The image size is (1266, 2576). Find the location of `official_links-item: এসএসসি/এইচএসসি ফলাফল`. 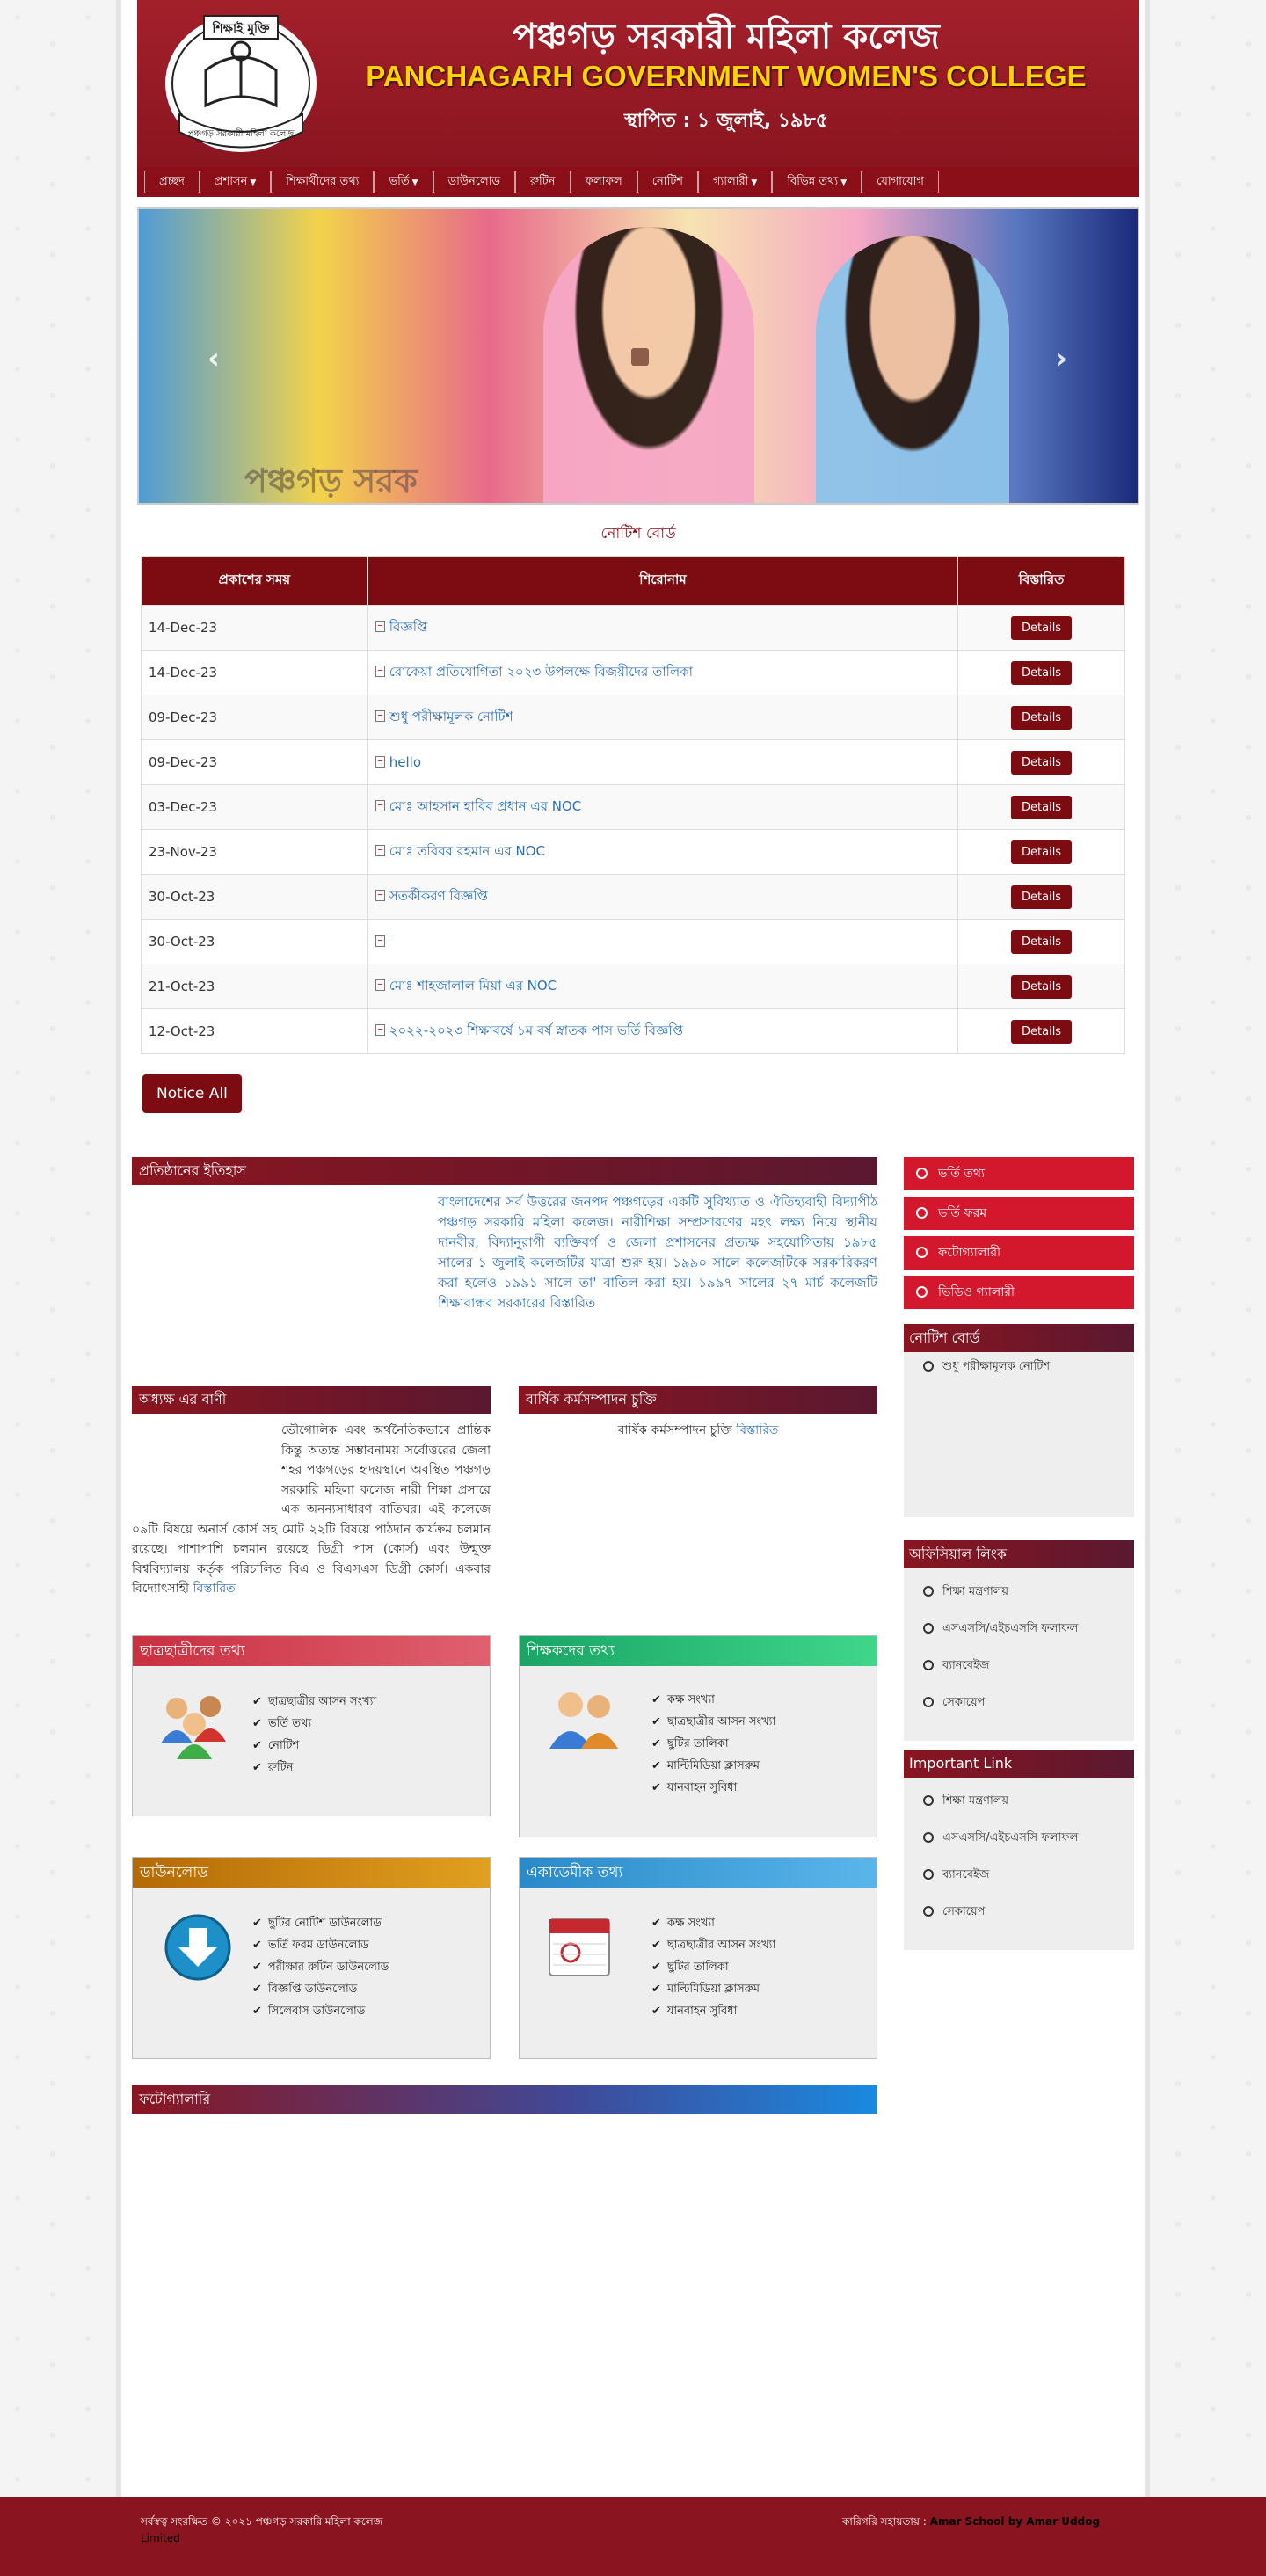

official_links-item: এসএসসি/এইচএসসি ফলাফল is located at coordinates (1019, 1629).